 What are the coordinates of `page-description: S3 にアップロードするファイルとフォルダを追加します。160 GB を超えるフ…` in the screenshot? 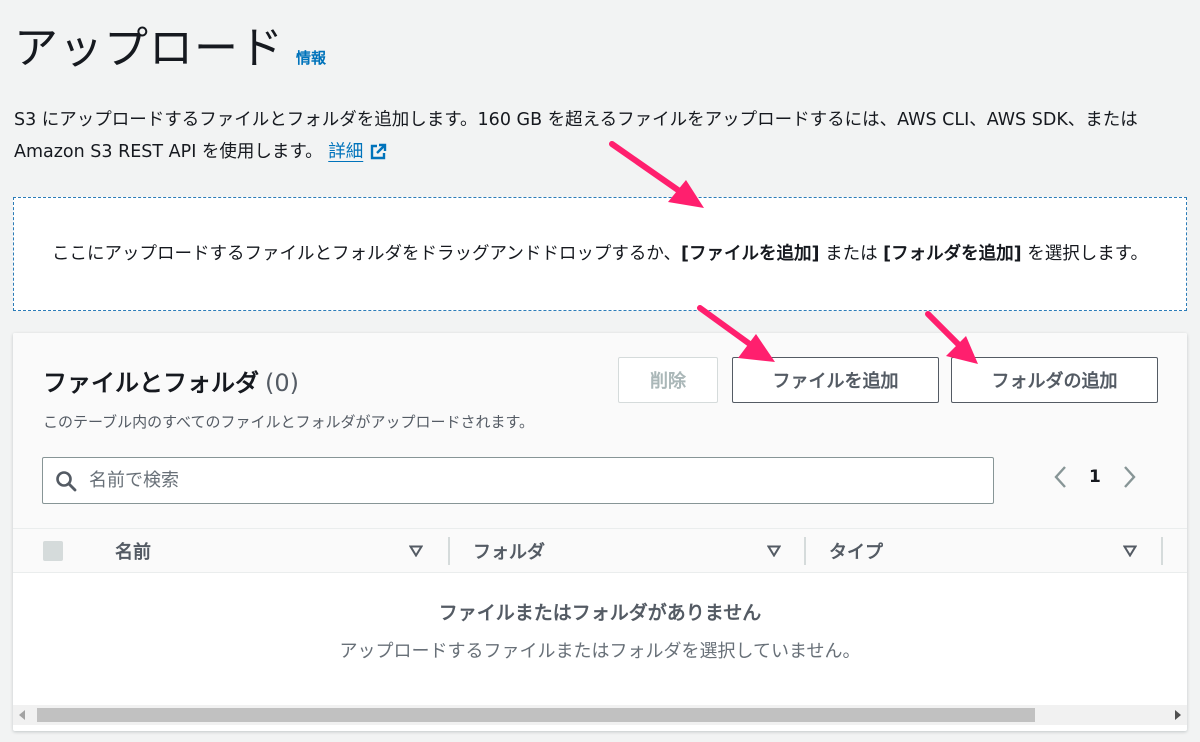 It's located at (602, 136).